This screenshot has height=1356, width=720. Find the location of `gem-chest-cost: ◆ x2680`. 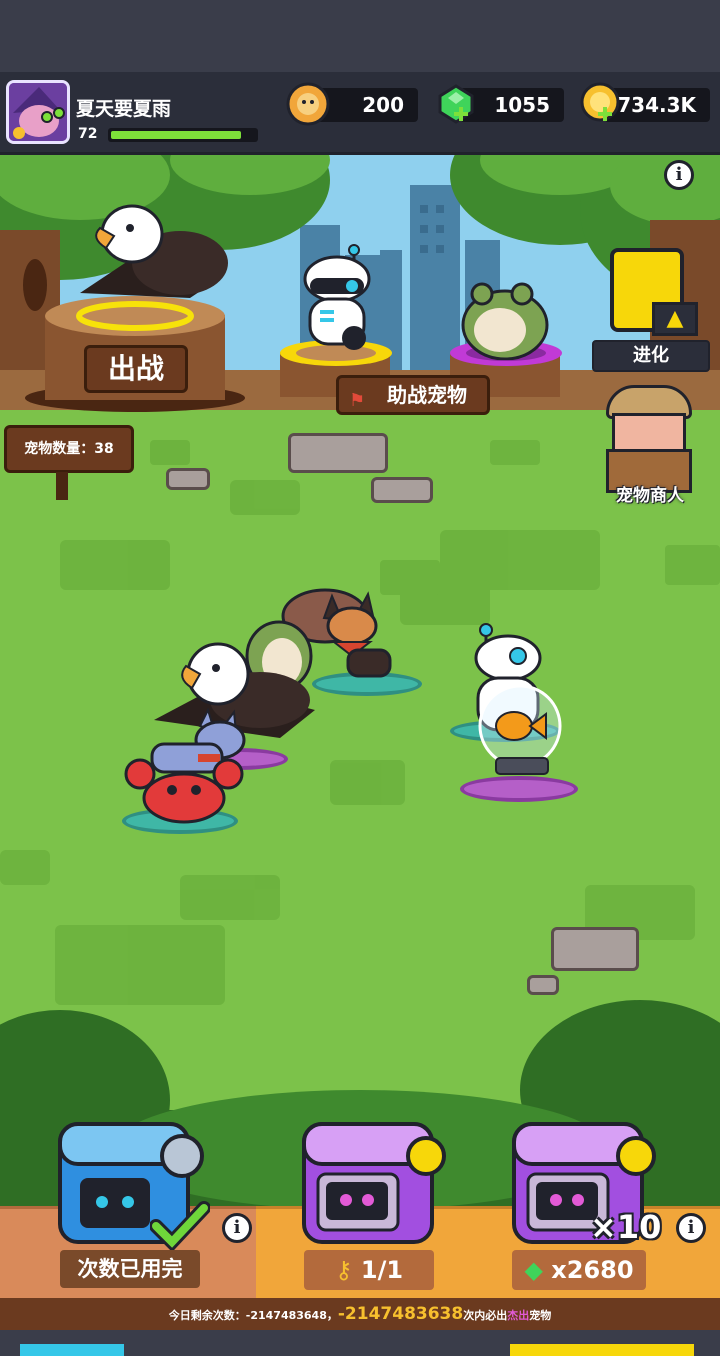

gem-chest-cost: ◆ x2680 is located at coordinates (579, 1270).